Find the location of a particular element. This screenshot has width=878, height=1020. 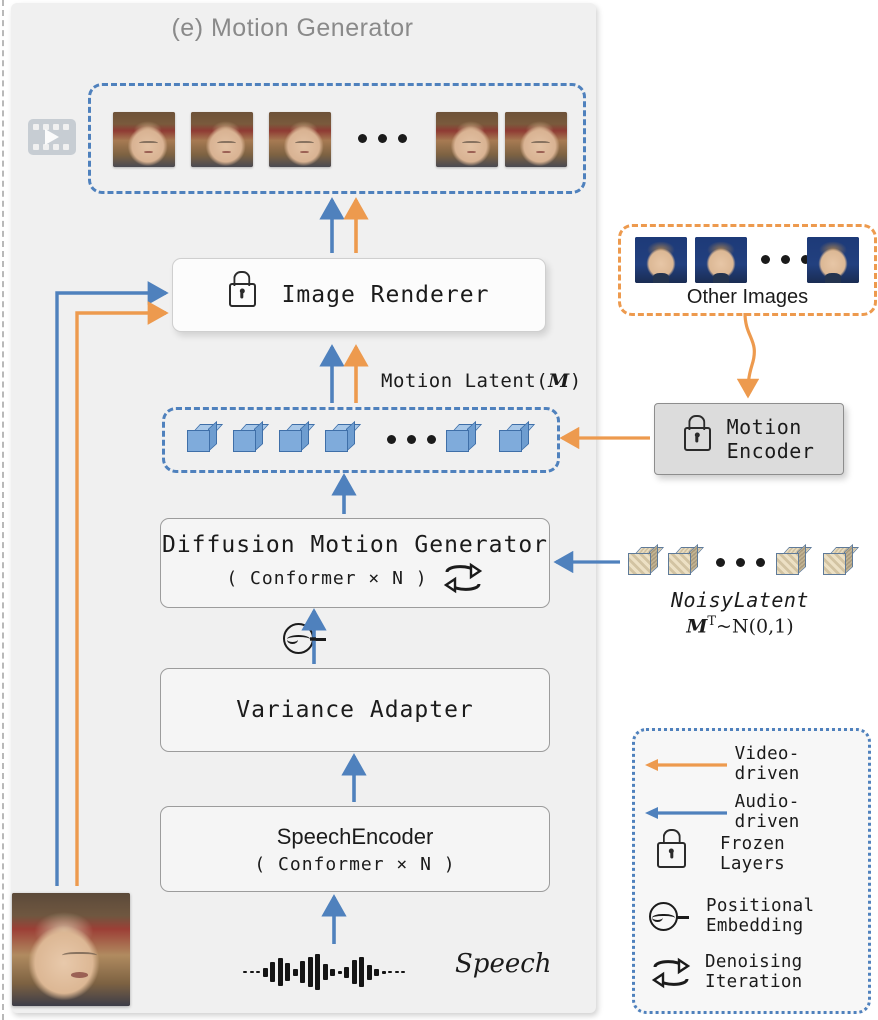

image-renderer-label: Image Renderer is located at coordinates (385, 295).